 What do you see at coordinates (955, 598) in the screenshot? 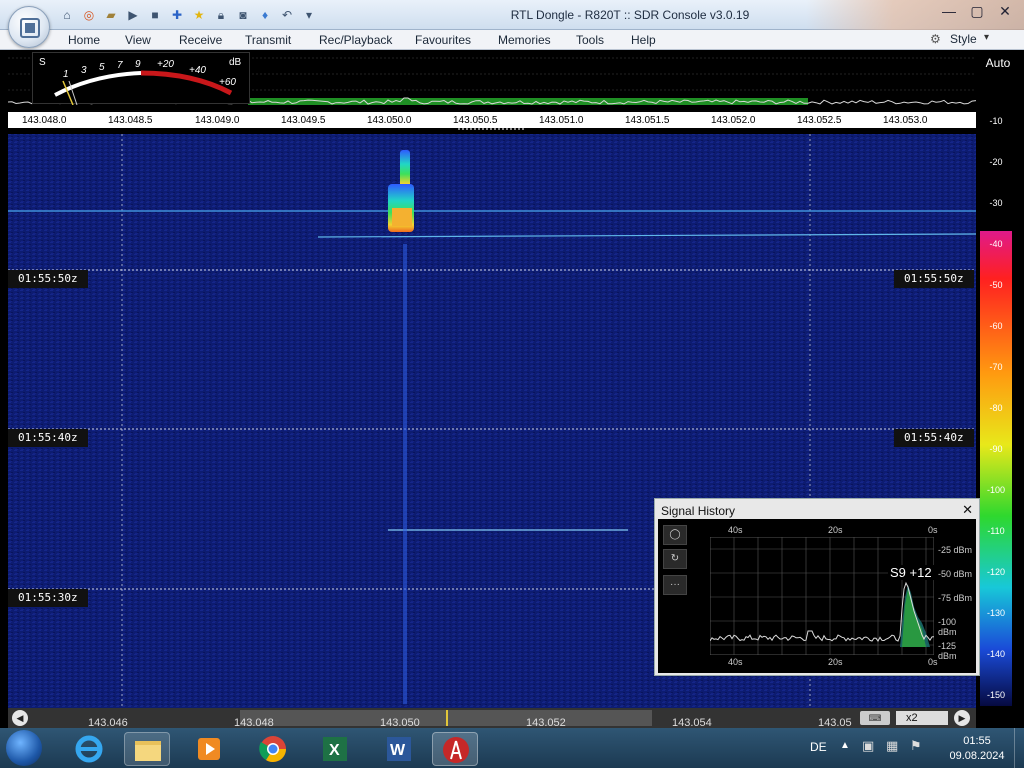
I see `history-level-label: -75 dBm` at bounding box center [955, 598].